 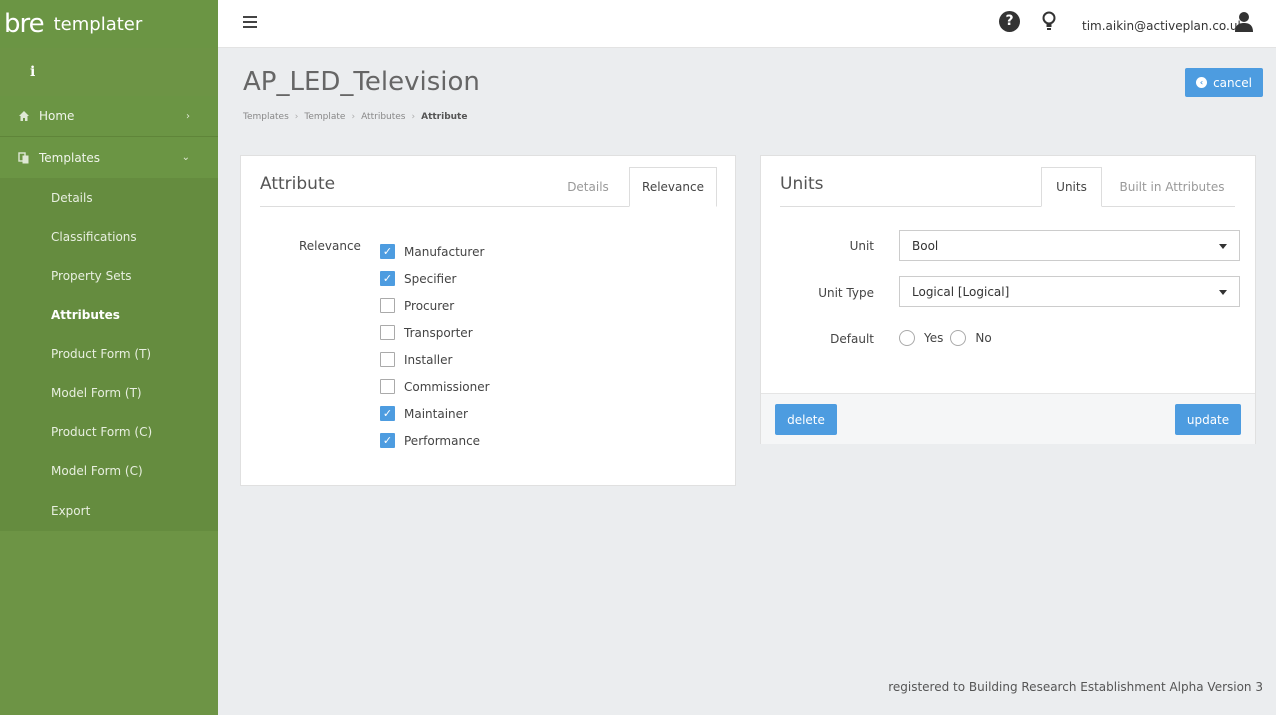 I want to click on sidebar-item-product-form-t: Product Form (T), so click(x=109, y=353).